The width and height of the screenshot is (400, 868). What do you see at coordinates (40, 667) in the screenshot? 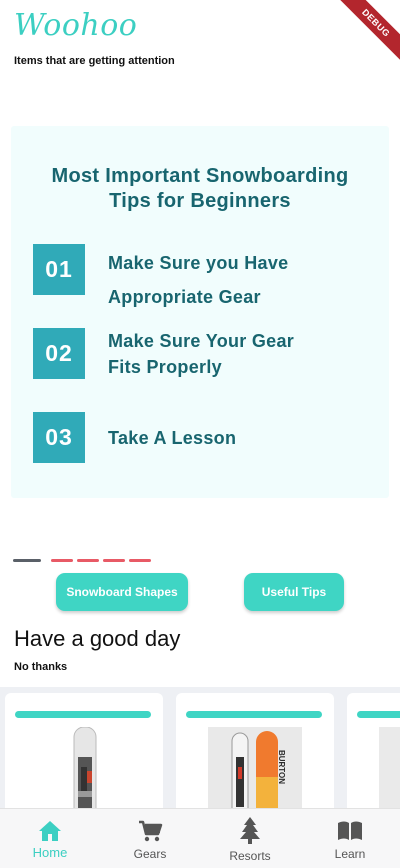
I see `no-thanks-link: No thanks` at bounding box center [40, 667].